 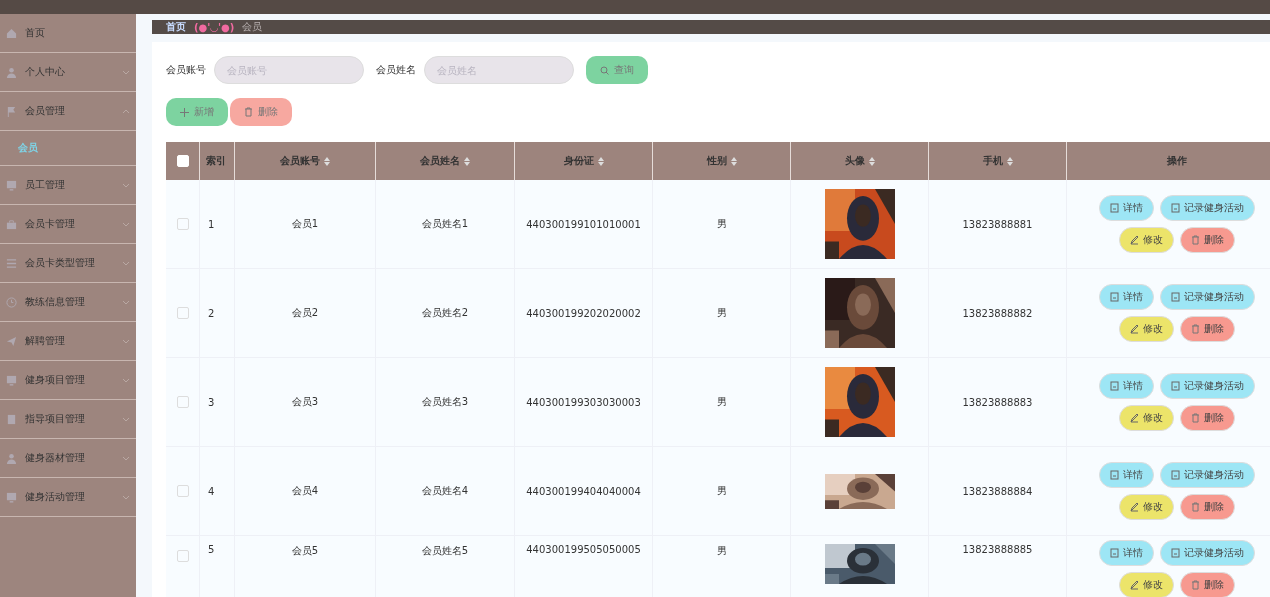 What do you see at coordinates (997, 402) in the screenshot?
I see `phone-cell: 13823888883` at bounding box center [997, 402].